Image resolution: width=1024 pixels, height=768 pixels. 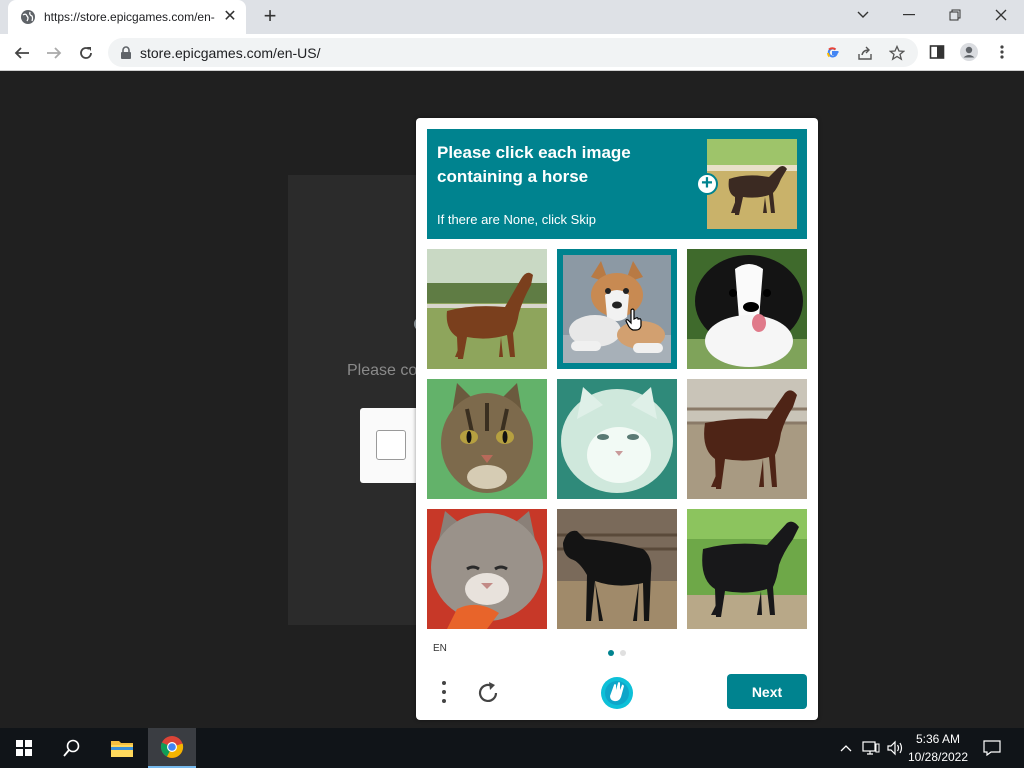 What do you see at coordinates (897, 53) in the screenshot?
I see `bookmark-star-icon` at bounding box center [897, 53].